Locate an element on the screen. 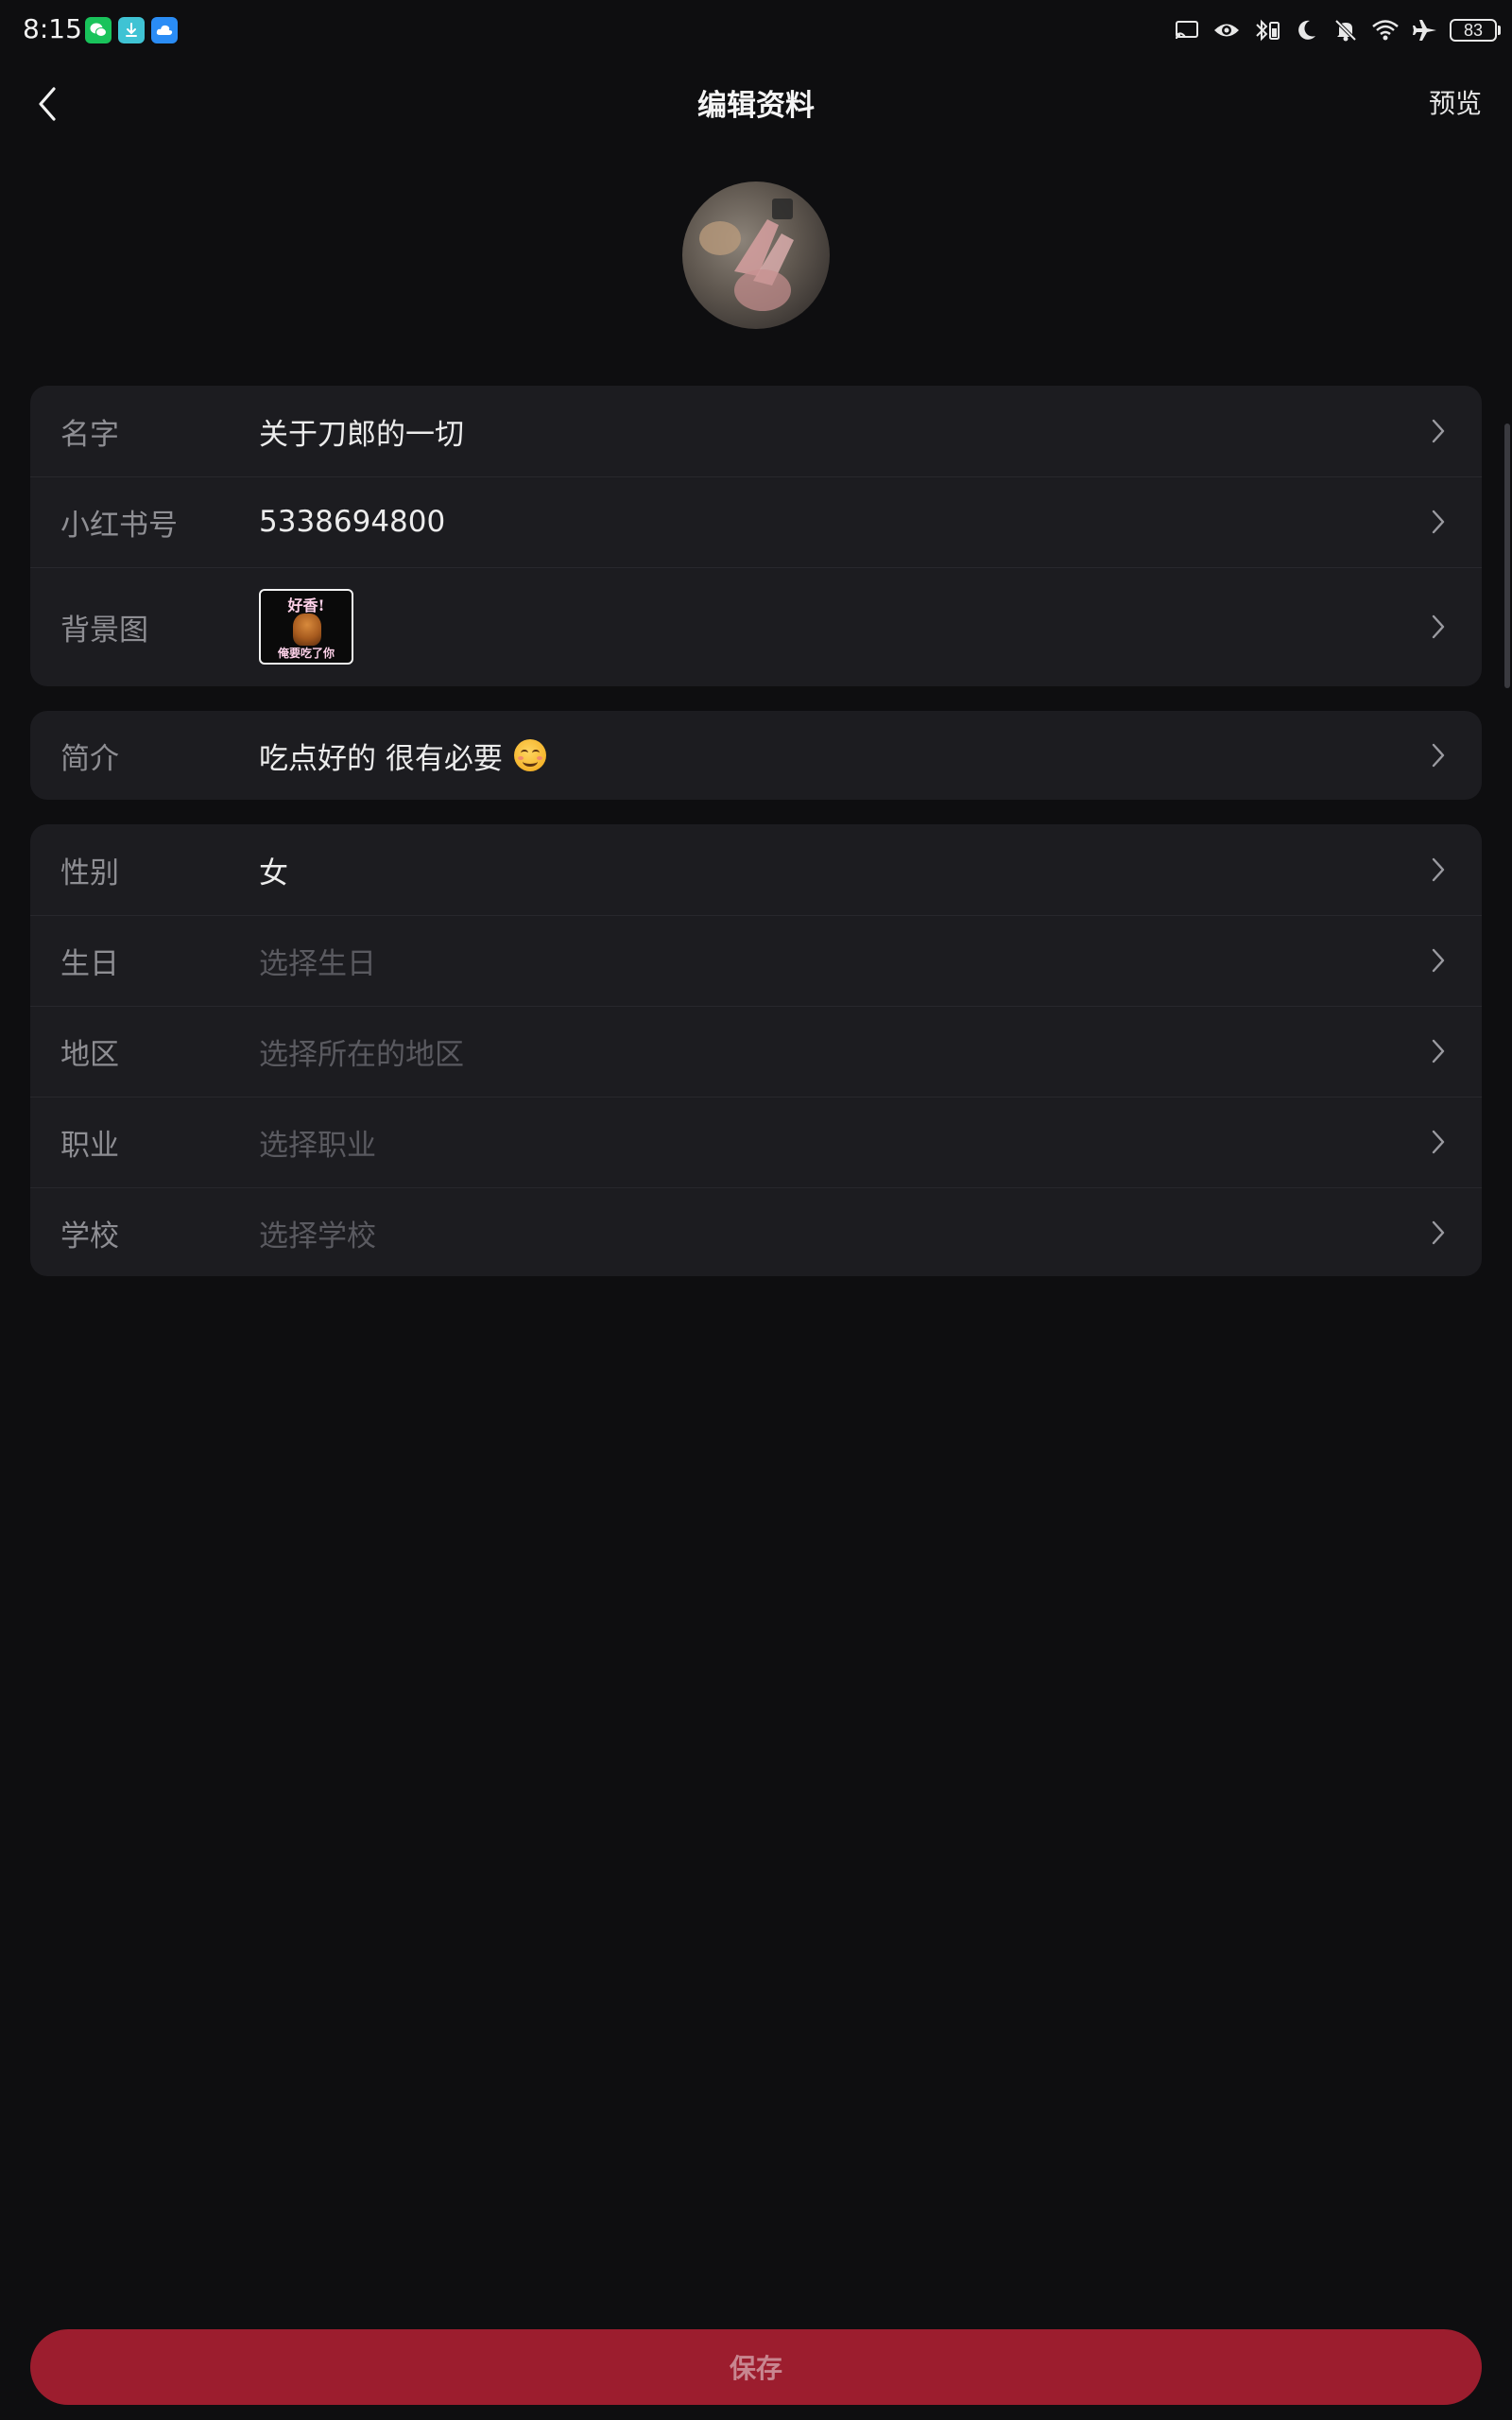 The image size is (1512, 2420). cloud-icon is located at coordinates (164, 30).